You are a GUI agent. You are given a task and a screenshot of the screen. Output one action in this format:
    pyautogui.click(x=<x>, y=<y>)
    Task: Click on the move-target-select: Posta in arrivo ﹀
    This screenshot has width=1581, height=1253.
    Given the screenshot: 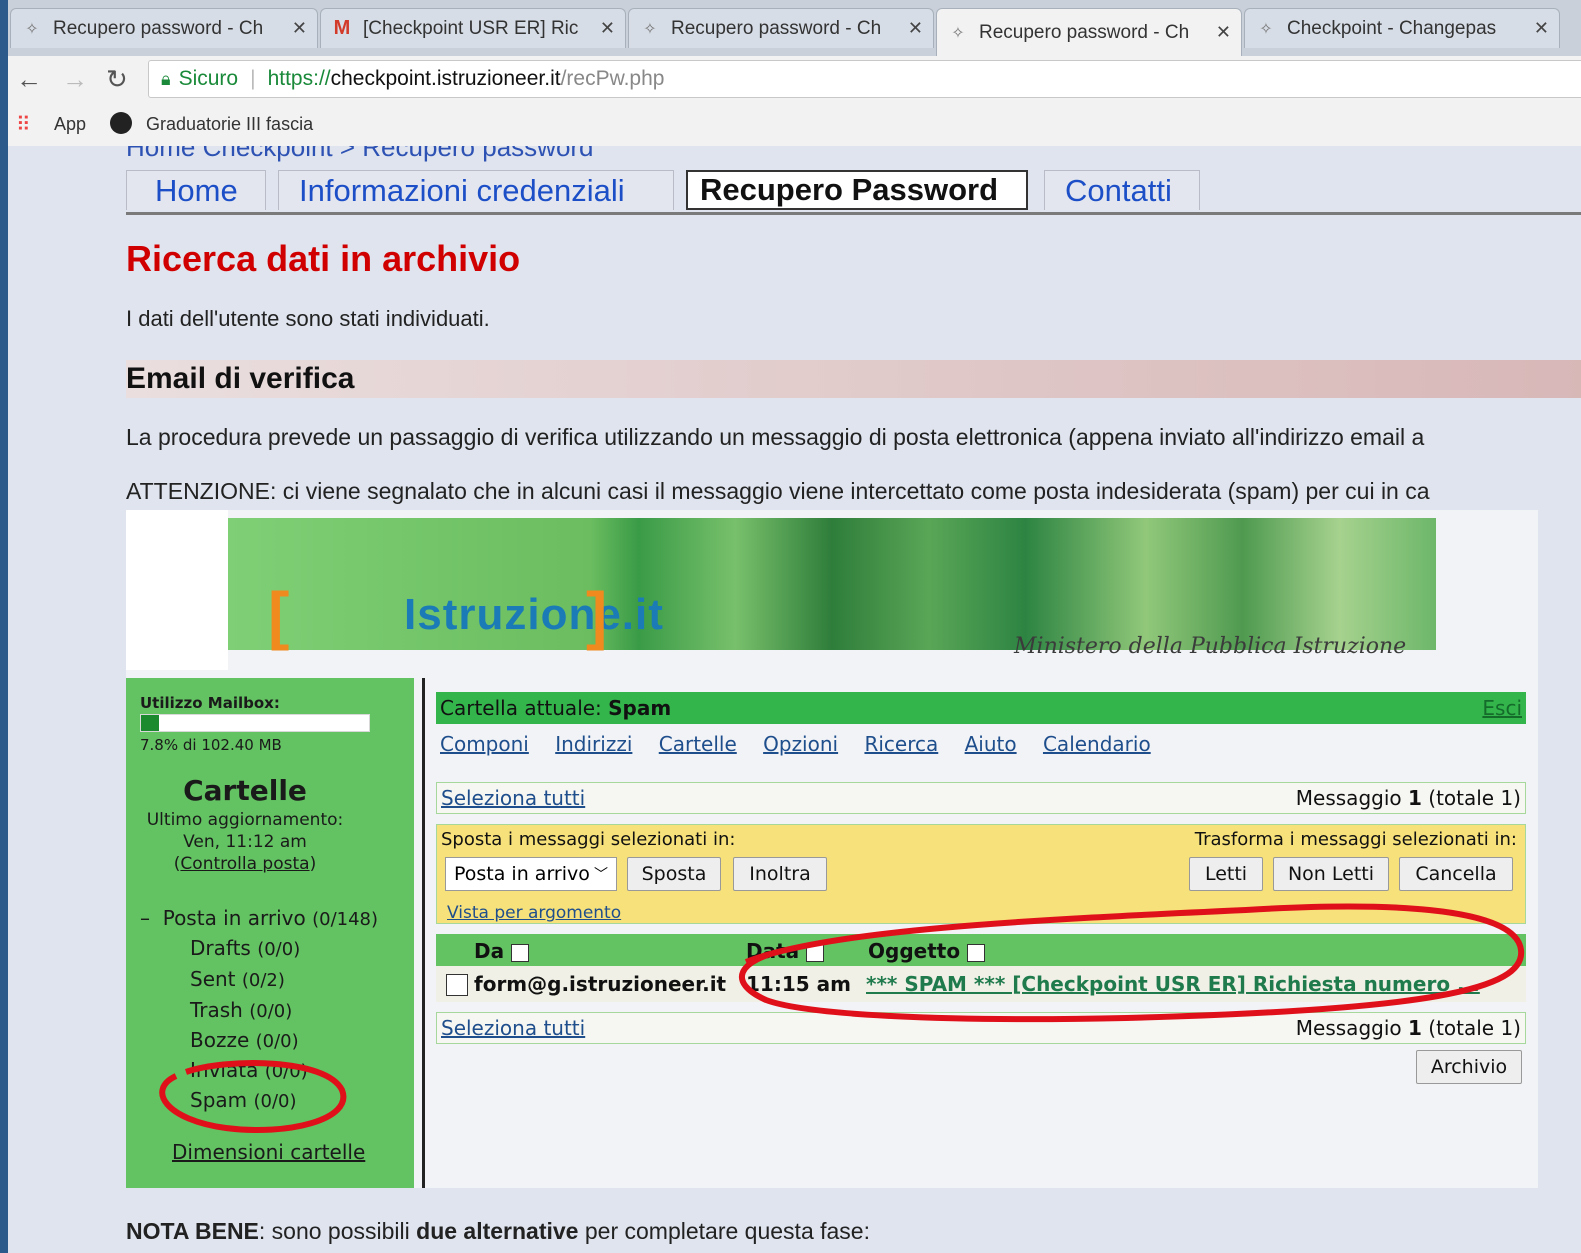 What is the action you would take?
    pyautogui.click(x=531, y=874)
    